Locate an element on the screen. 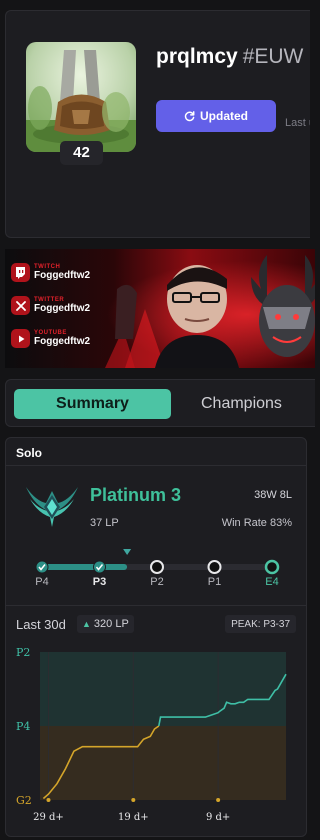 The image size is (320, 840). youtube-handle: Foggedftw2 is located at coordinates (62, 341).